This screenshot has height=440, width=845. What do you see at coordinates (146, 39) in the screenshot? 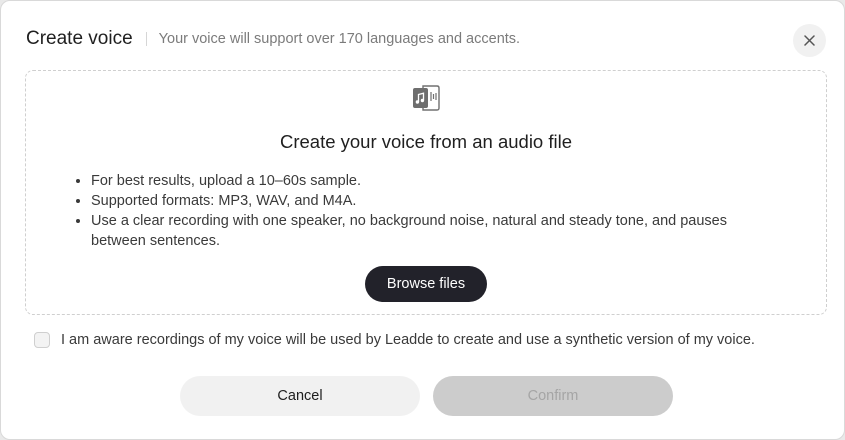
I see `header-divider` at bounding box center [146, 39].